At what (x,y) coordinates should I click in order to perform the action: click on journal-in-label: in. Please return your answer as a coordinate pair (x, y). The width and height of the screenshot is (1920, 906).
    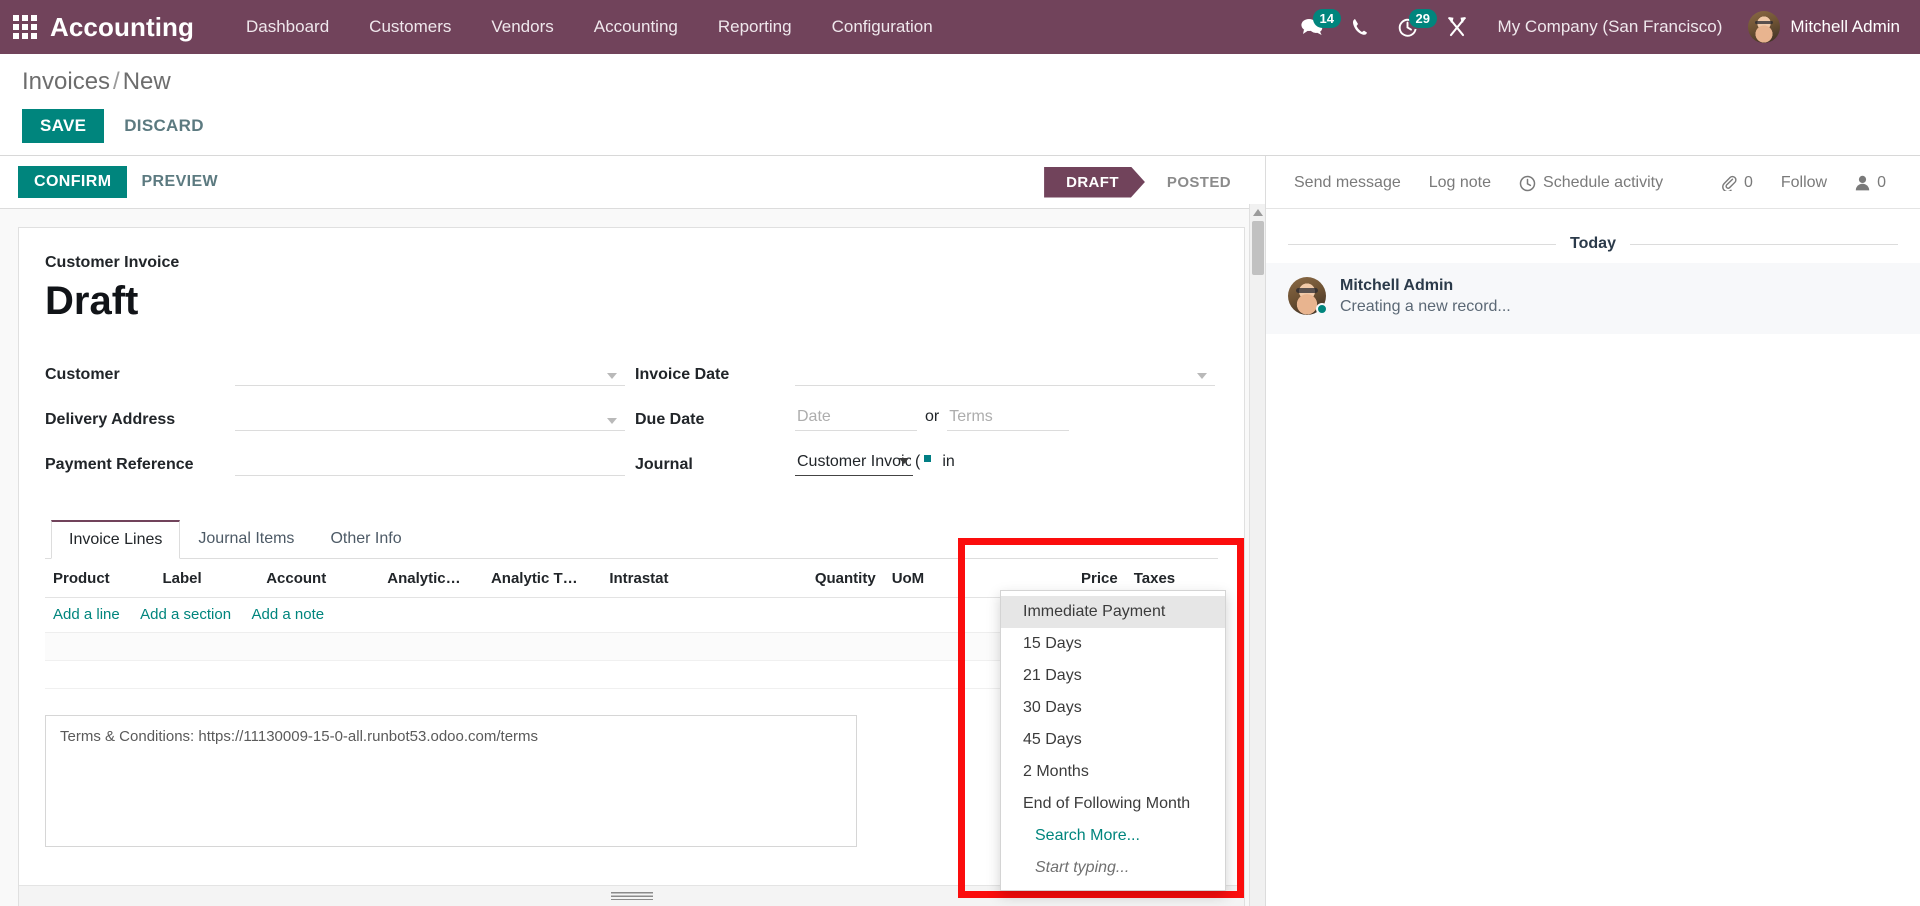
    Looking at the image, I should click on (948, 461).